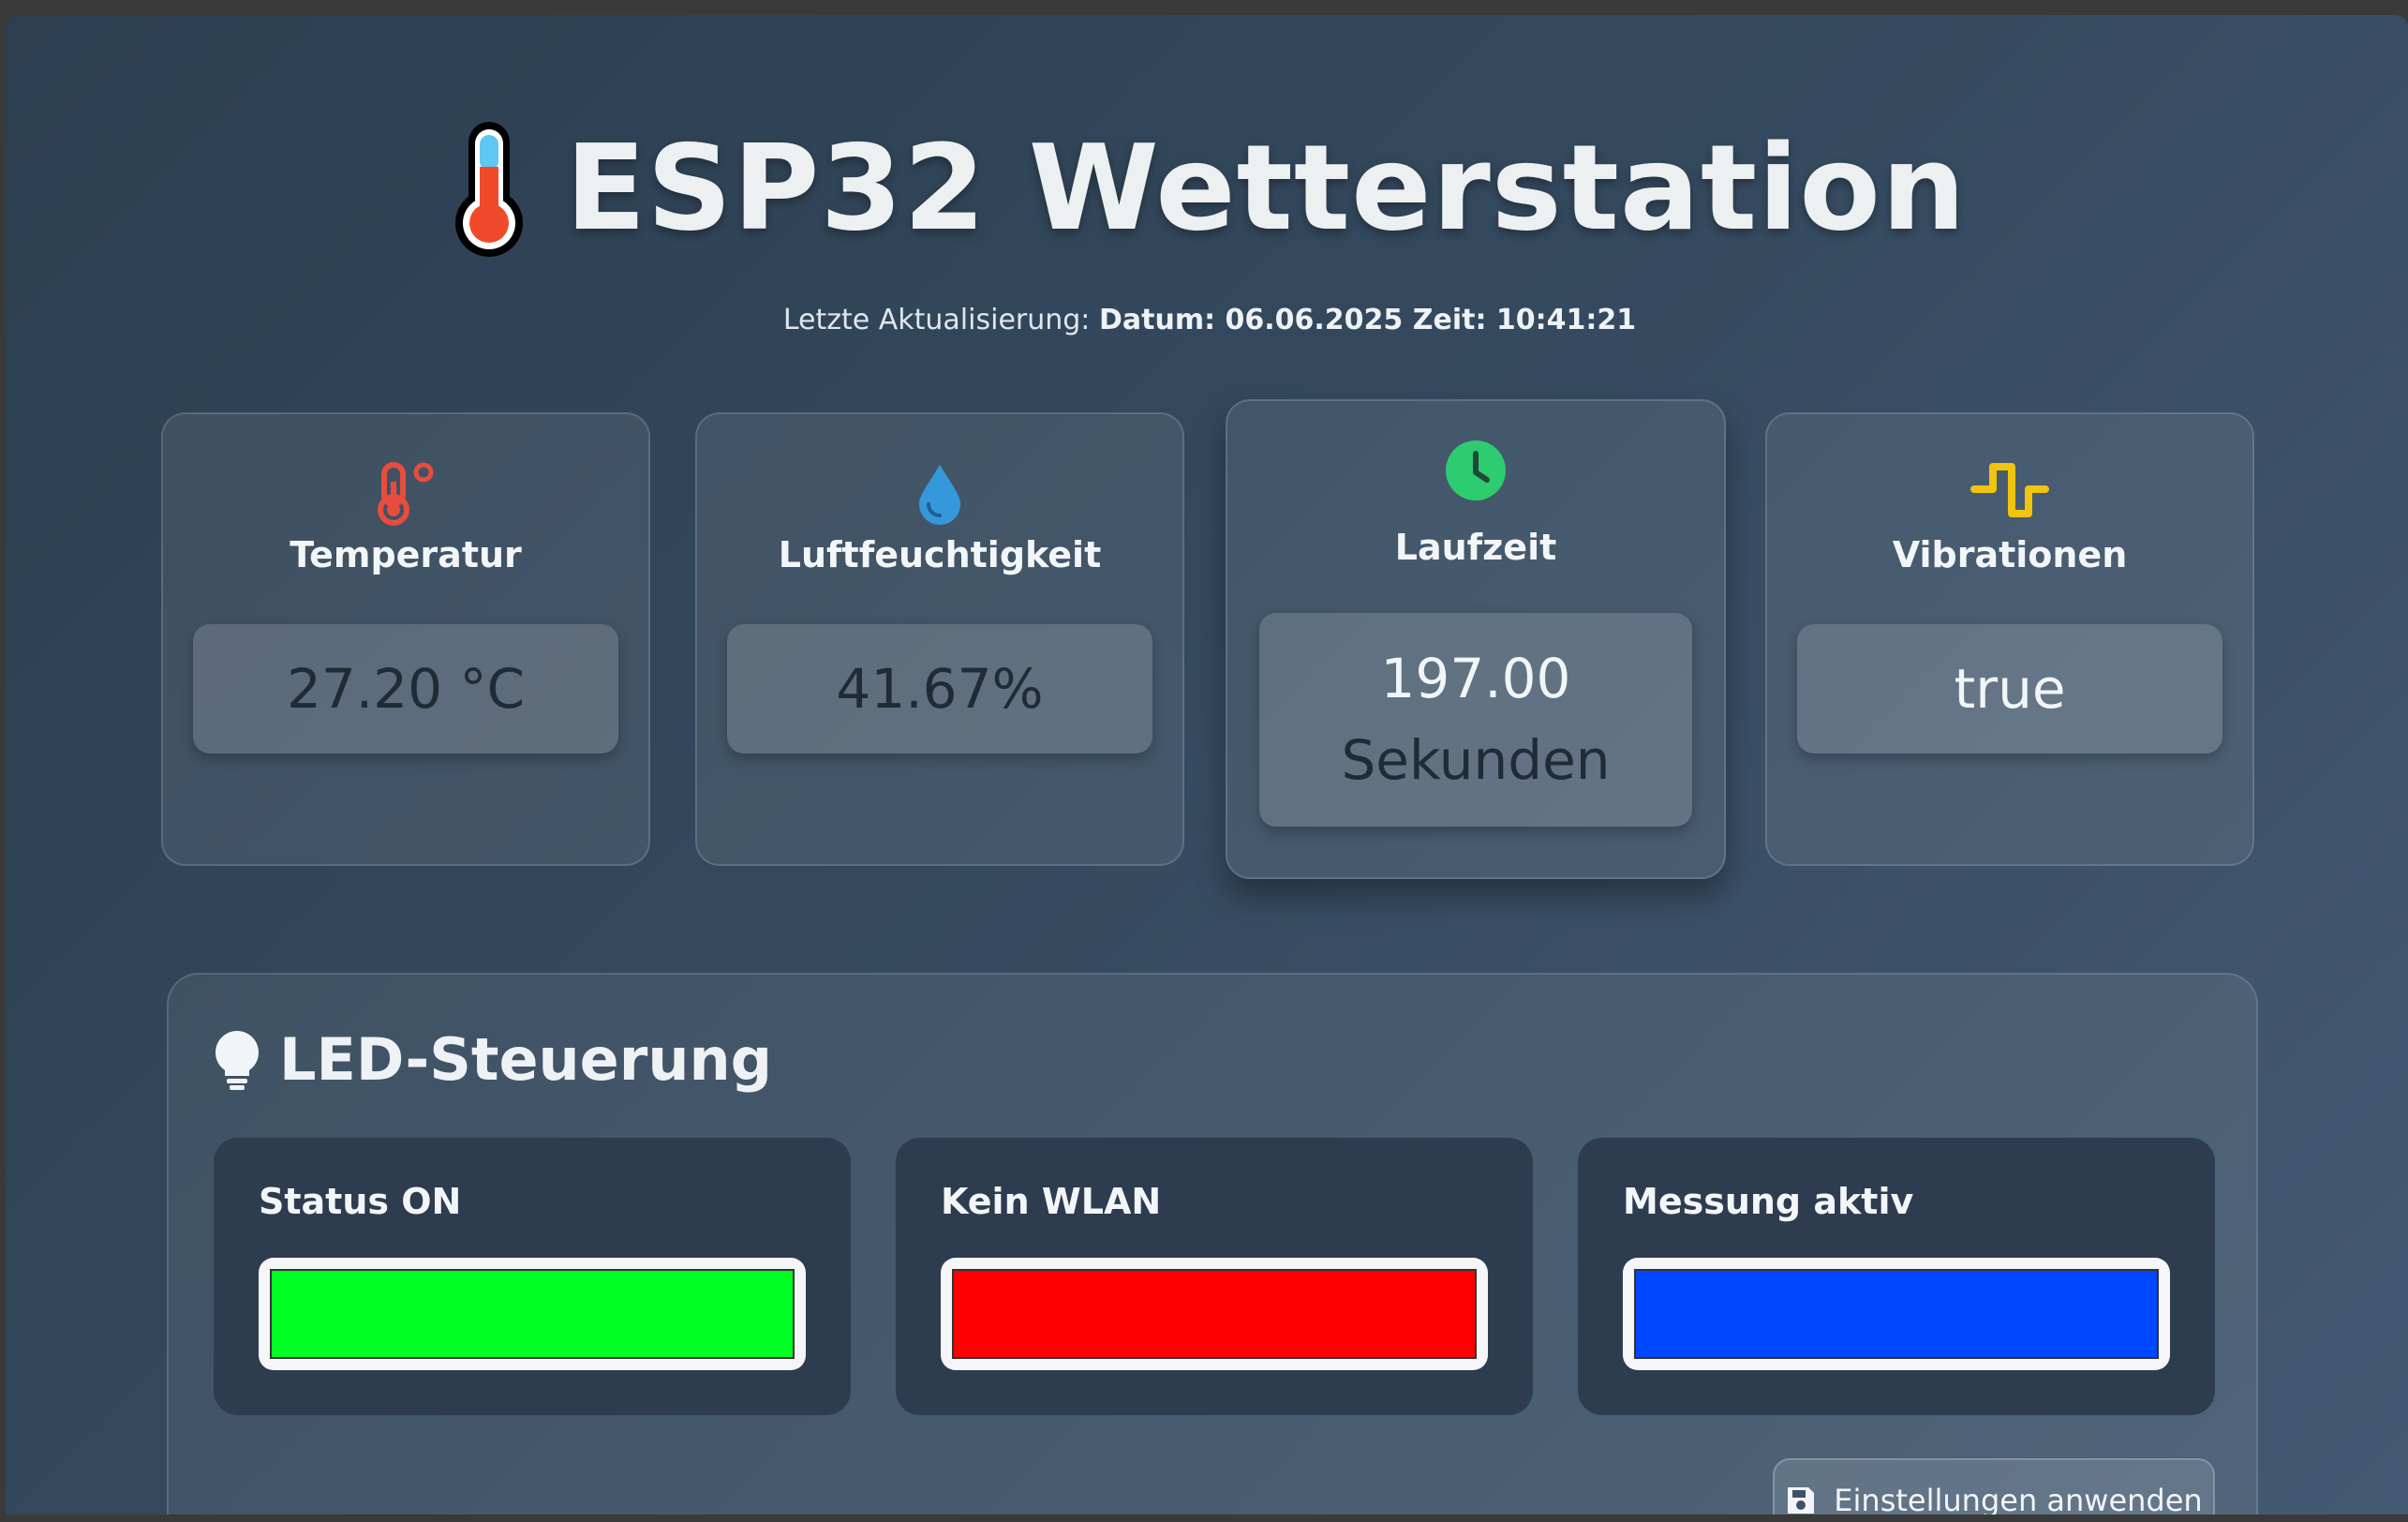 Image resolution: width=2408 pixels, height=1522 pixels. I want to click on humidity-icon-wrap, so click(939, 494).